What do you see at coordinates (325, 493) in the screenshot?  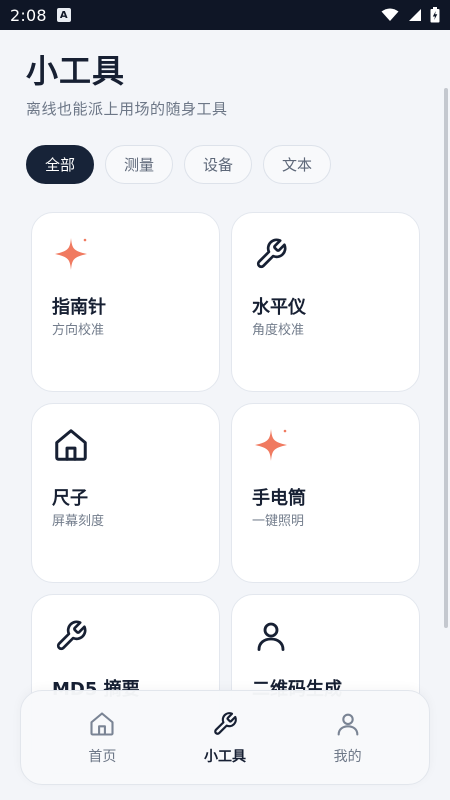 I see `tool-card-flashlight: 手电筒 一键照明` at bounding box center [325, 493].